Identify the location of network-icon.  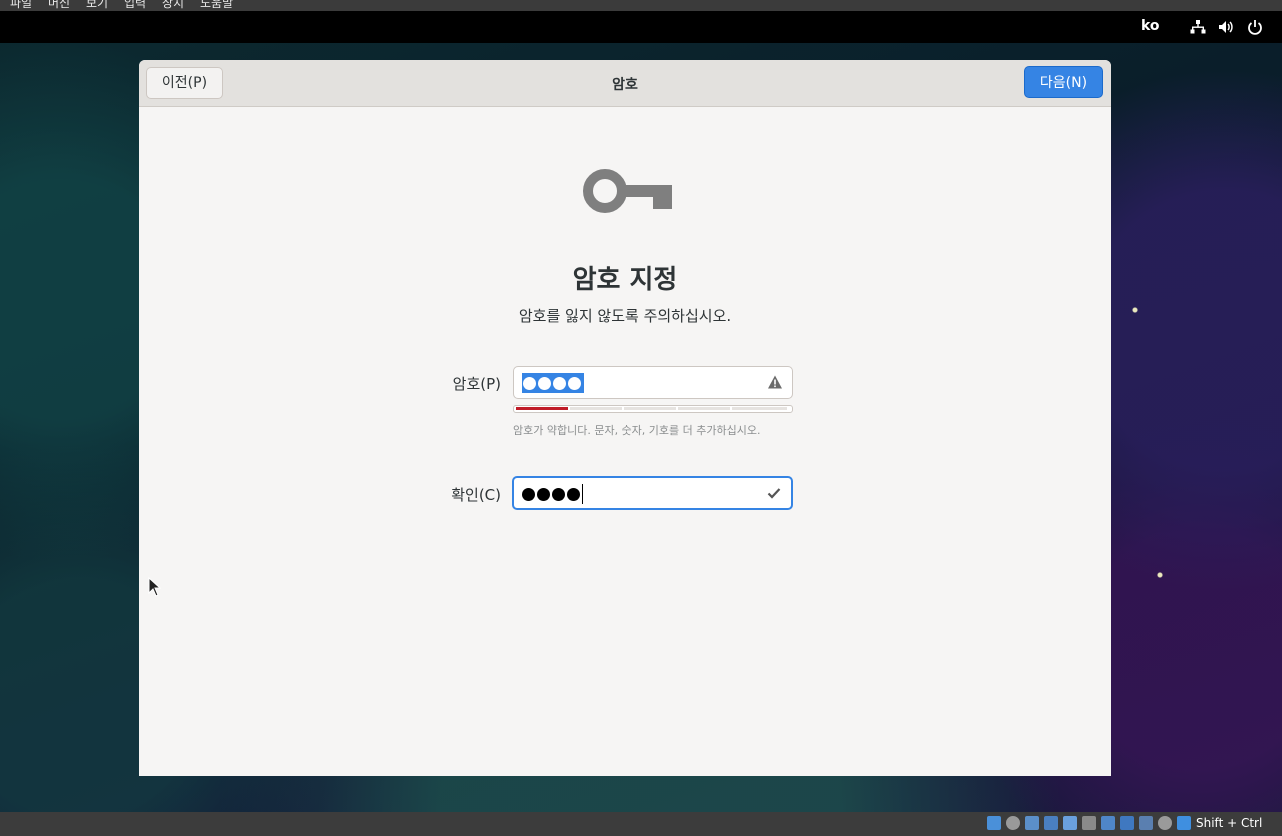
(1198, 27).